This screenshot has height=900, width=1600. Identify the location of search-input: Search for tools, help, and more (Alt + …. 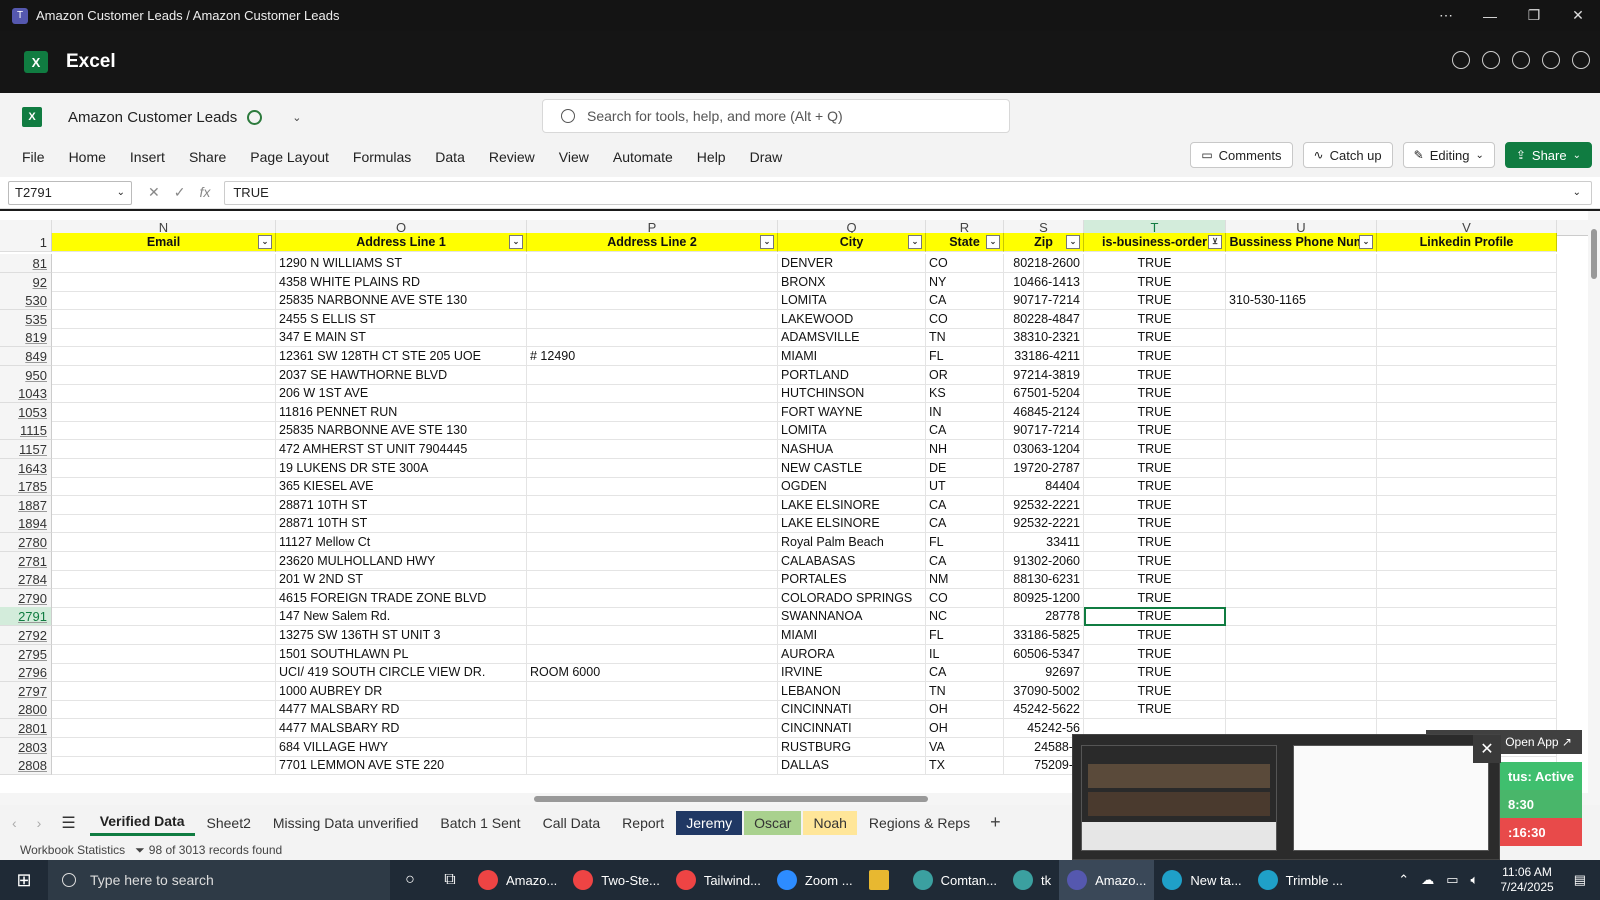
(776, 116).